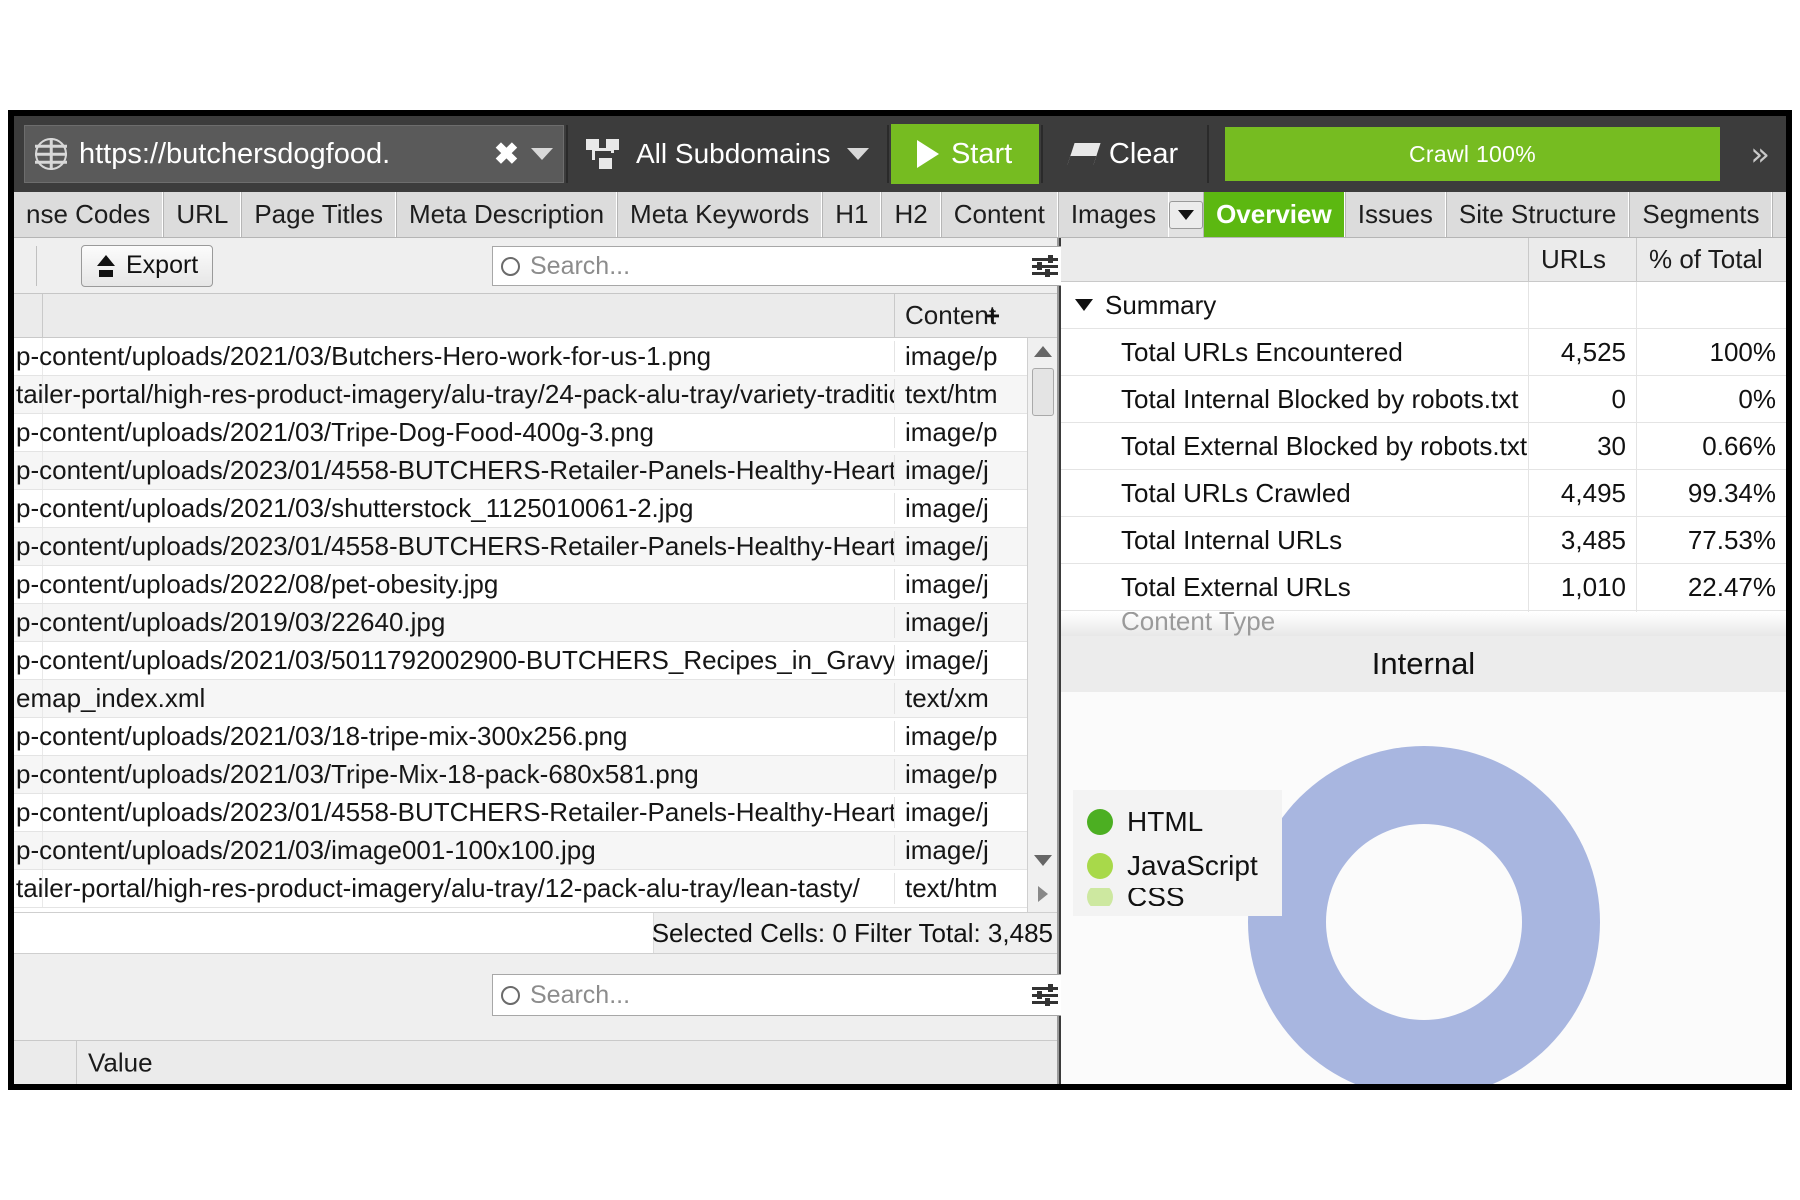  I want to click on tab-response-codes: nse Codes, so click(89, 214).